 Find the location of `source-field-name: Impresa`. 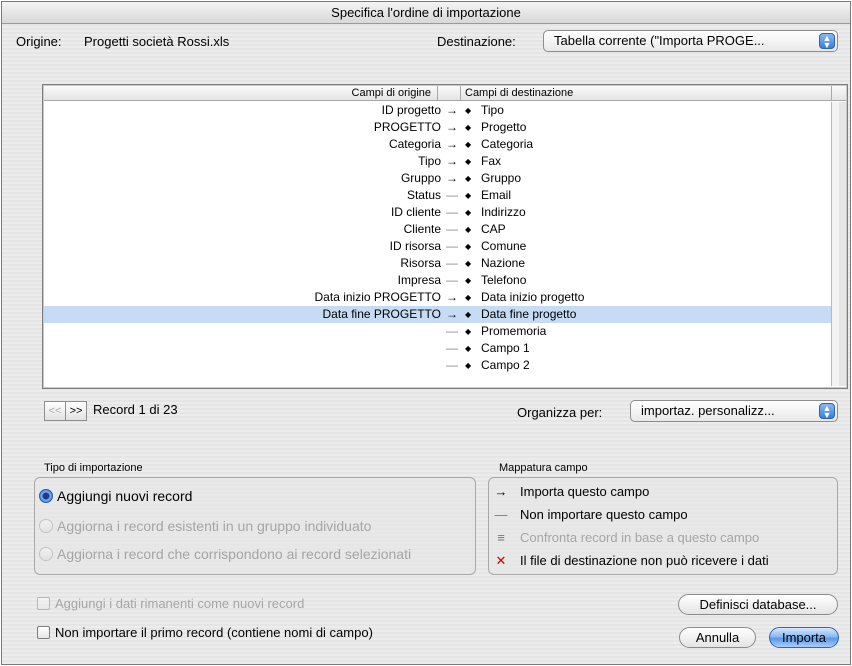

source-field-name: Impresa is located at coordinates (419, 280).